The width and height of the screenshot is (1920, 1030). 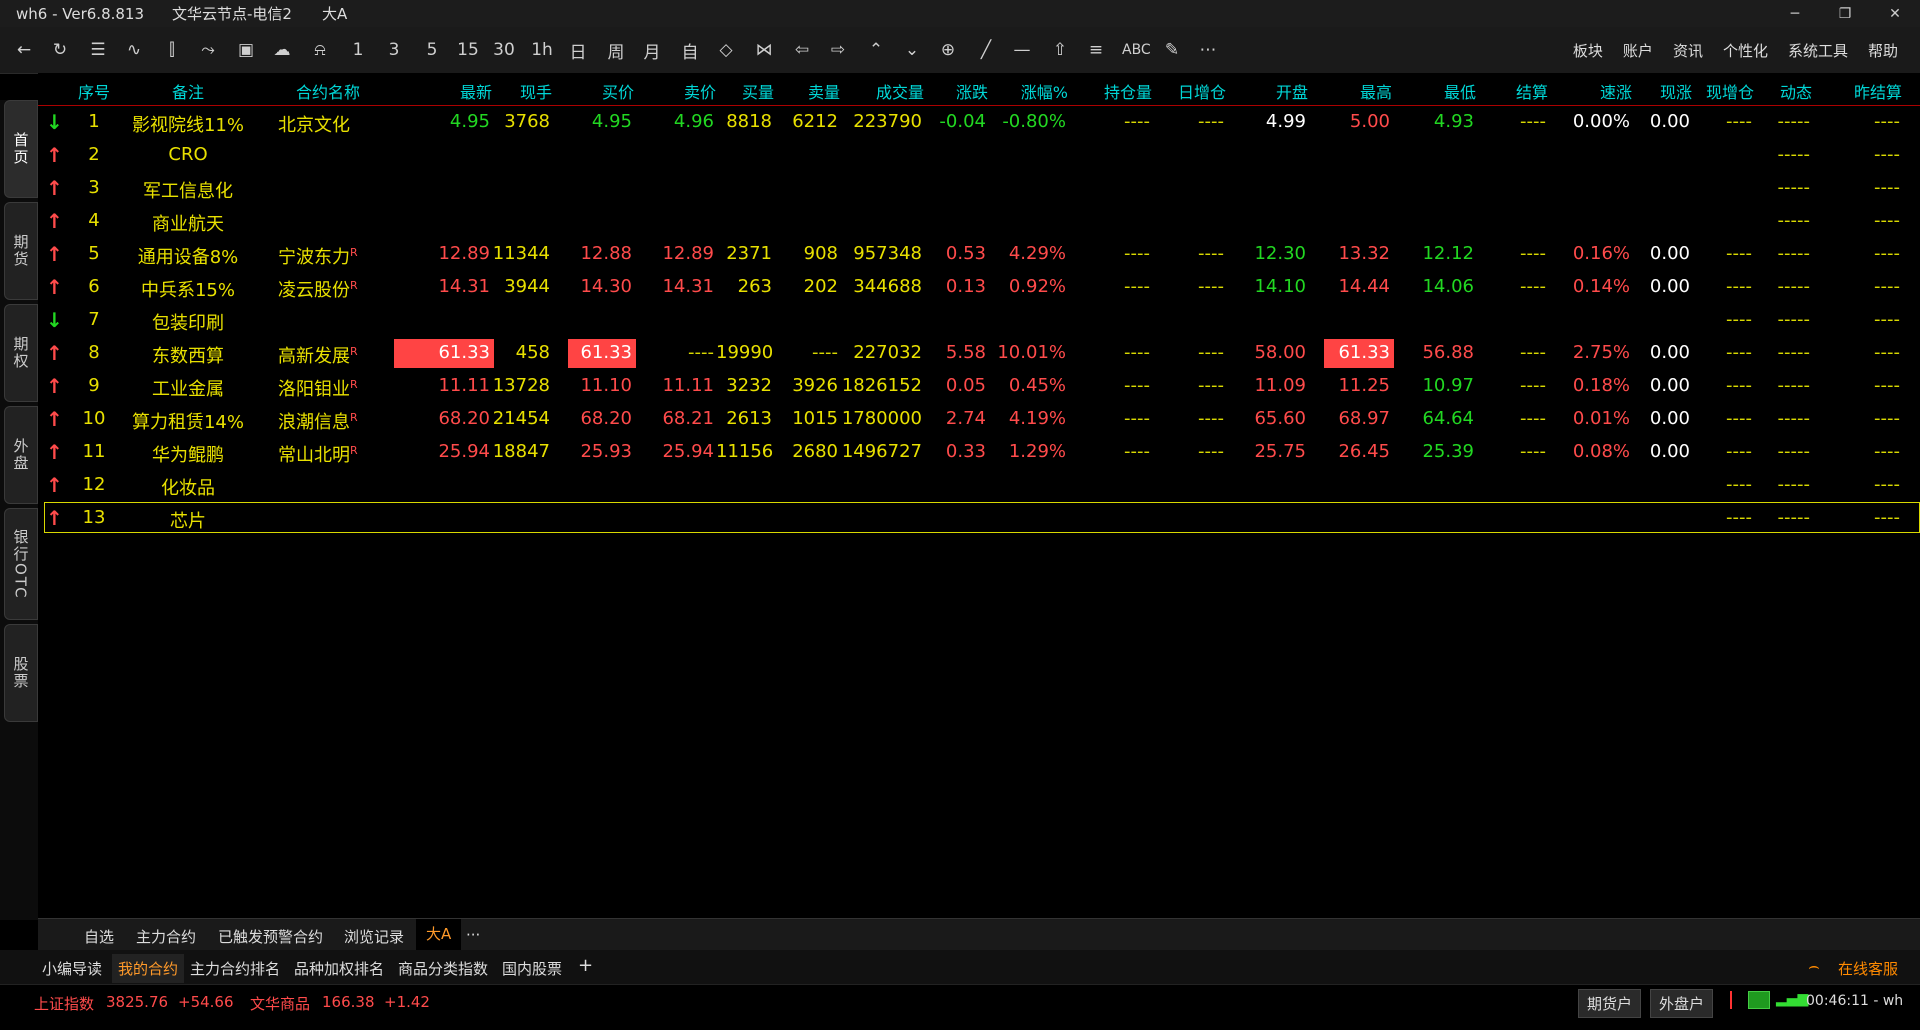 I want to click on headset-icon: ⌢, so click(x=1814, y=966).